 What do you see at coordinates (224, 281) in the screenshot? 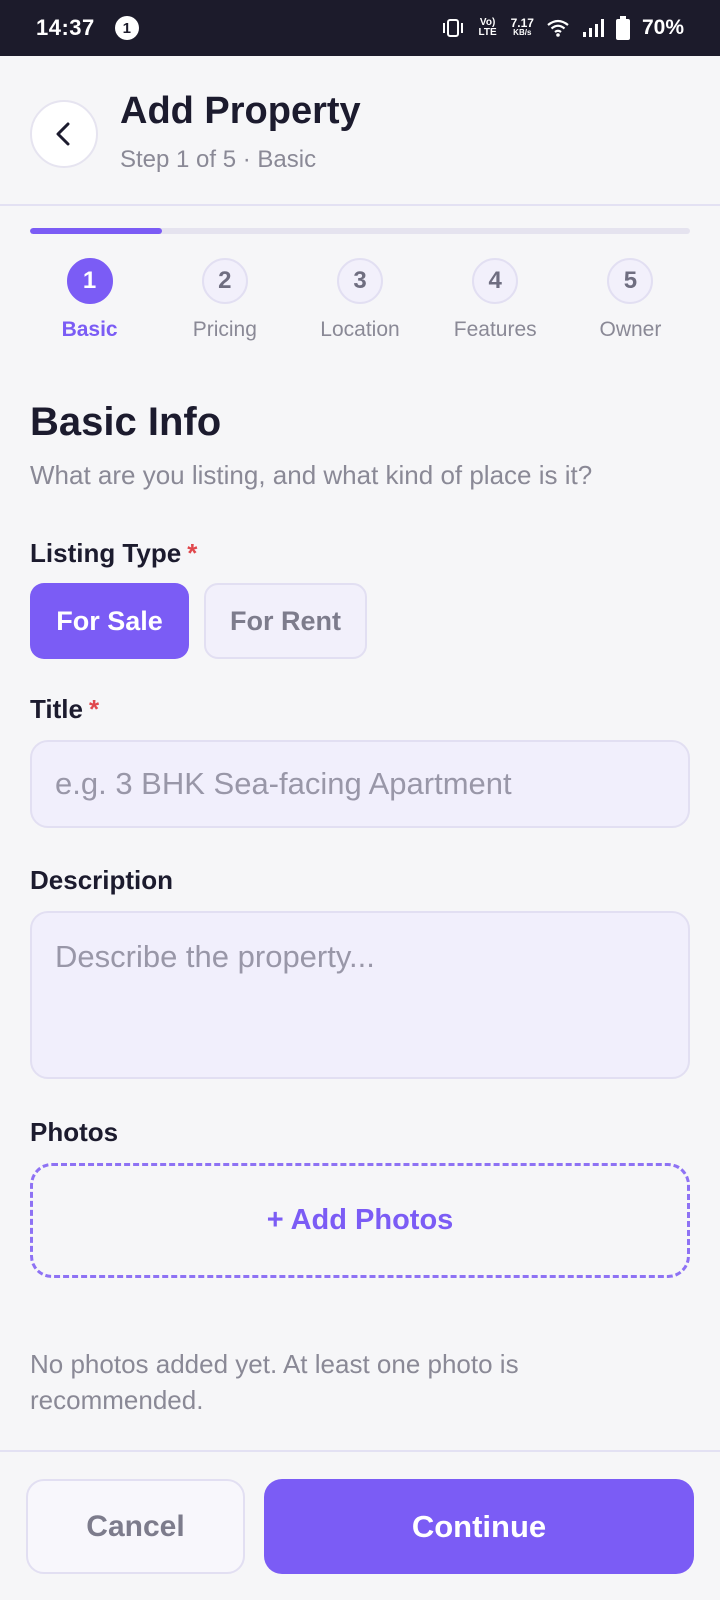
I see `step-number: 2` at bounding box center [224, 281].